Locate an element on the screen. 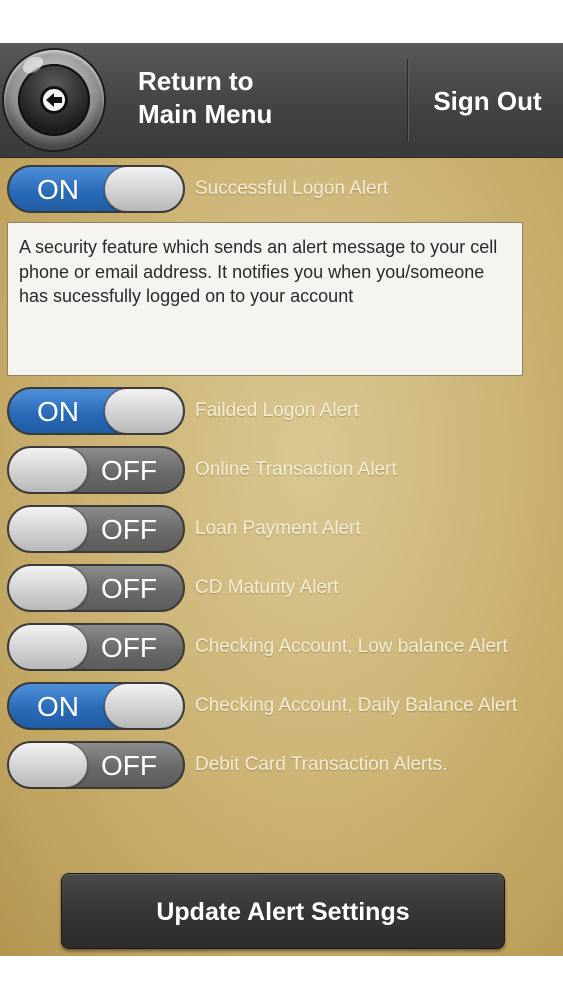  alert-label: Checking Account, Low balance Alert is located at coordinates (351, 646).